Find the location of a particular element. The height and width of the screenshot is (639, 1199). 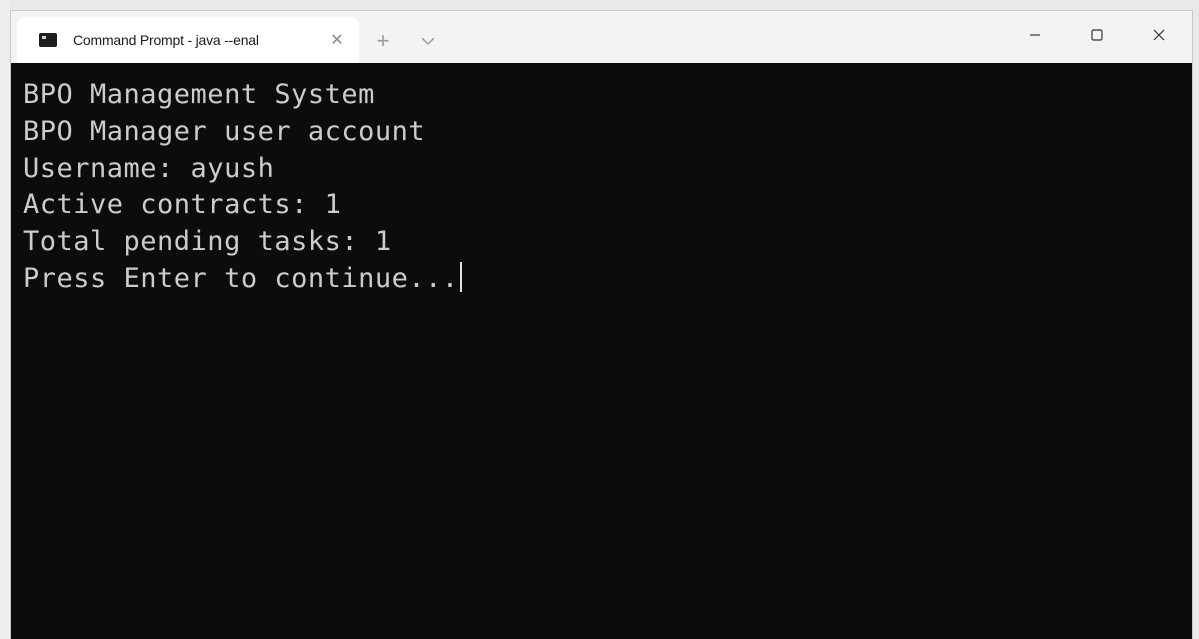

tab-dropdown-button is located at coordinates (428, 41).